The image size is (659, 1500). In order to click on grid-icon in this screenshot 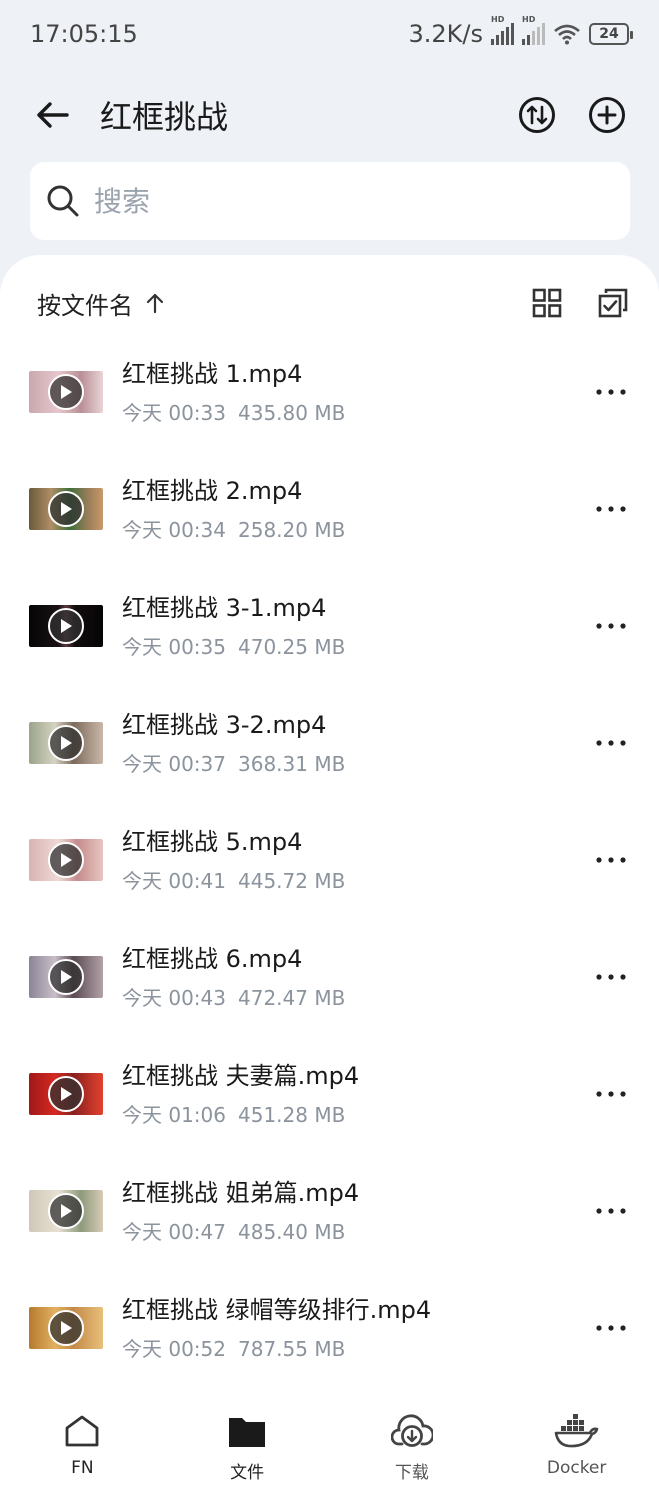, I will do `click(547, 303)`.